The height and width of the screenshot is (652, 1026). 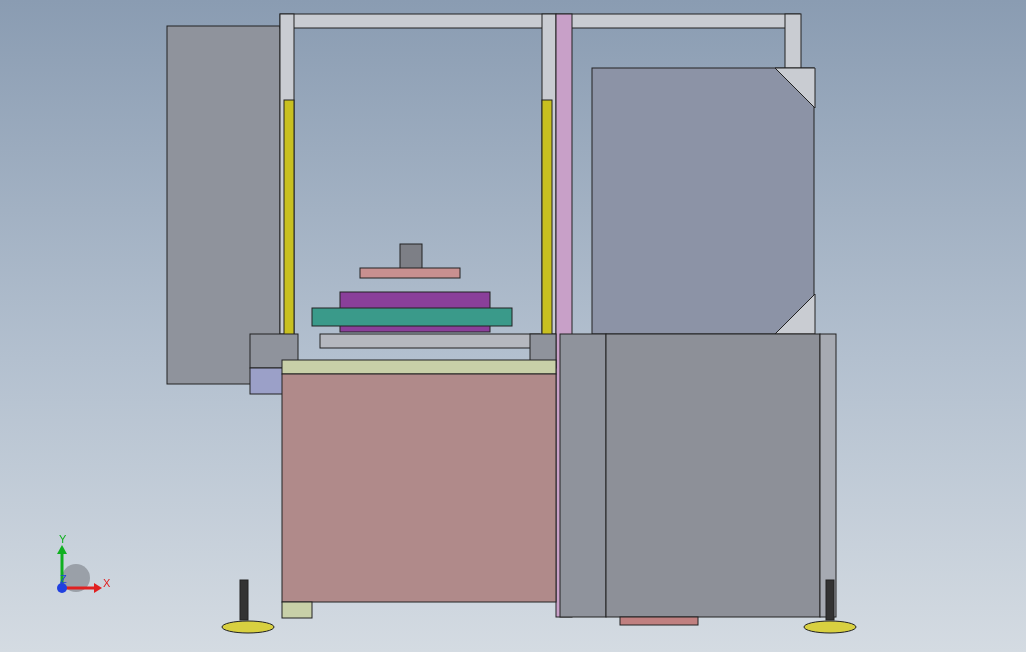 I want to click on axis-triad-icon, so click(x=79, y=569).